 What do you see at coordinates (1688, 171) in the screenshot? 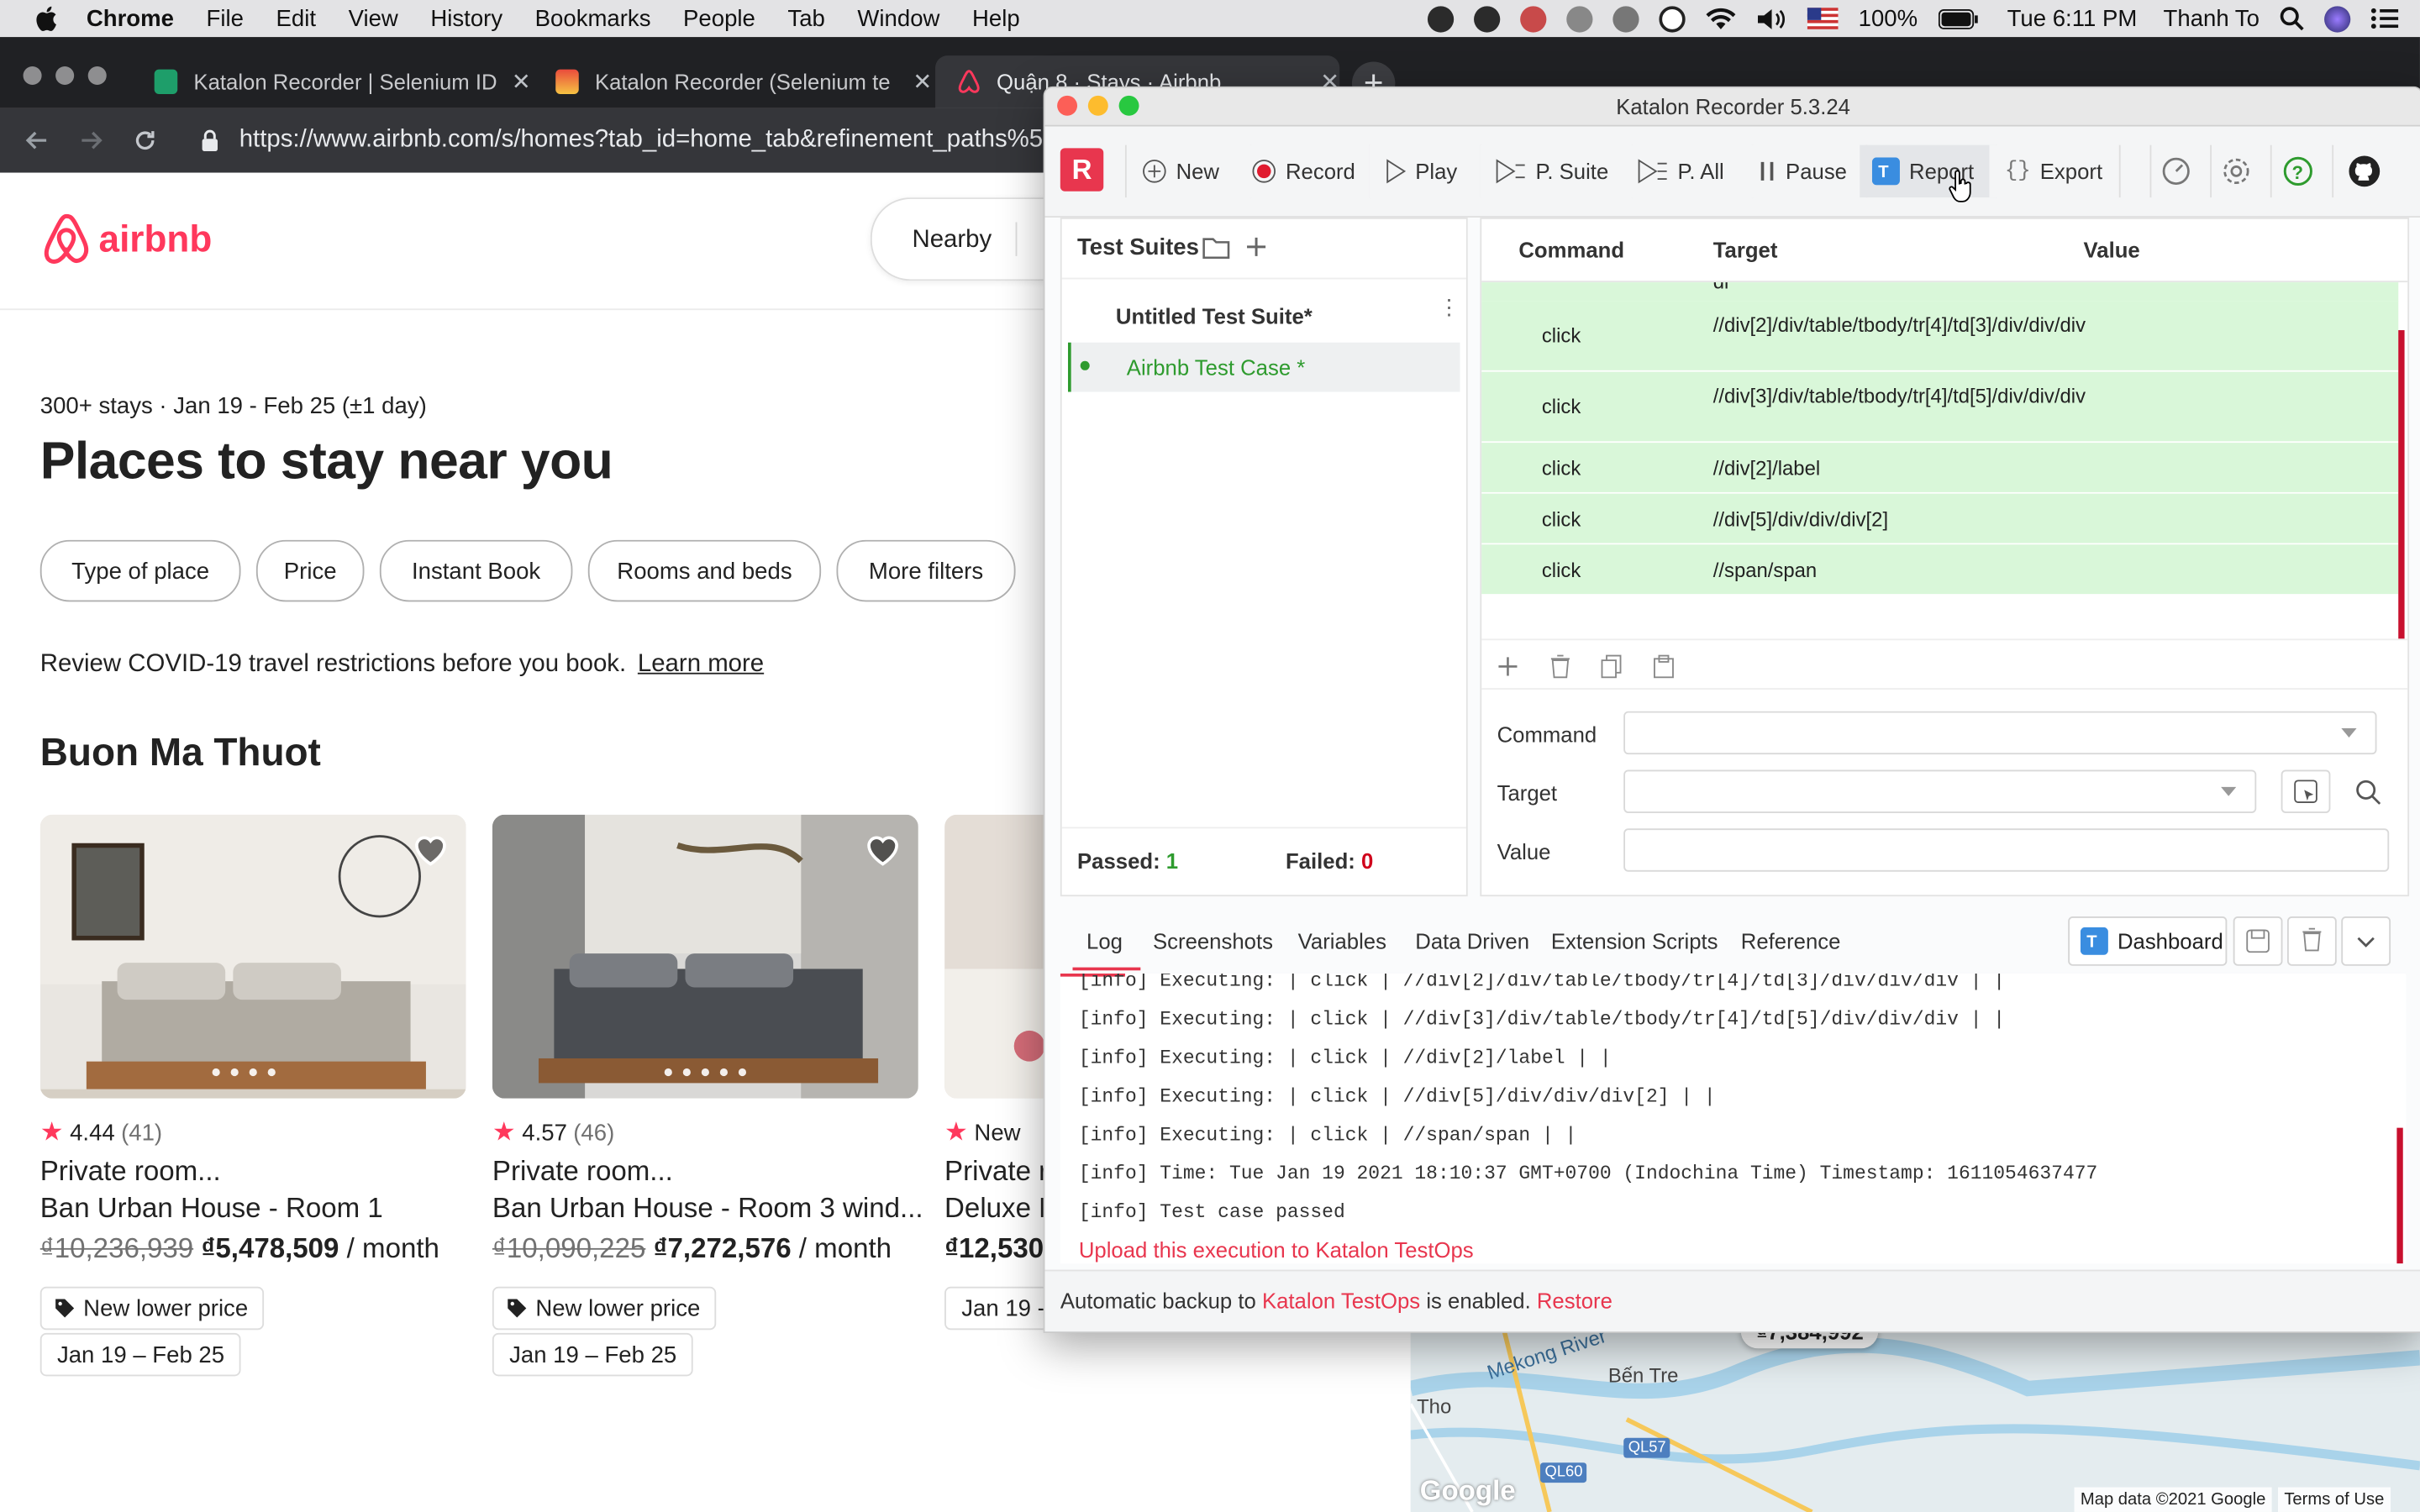
I see `play-all-button: P. All` at bounding box center [1688, 171].